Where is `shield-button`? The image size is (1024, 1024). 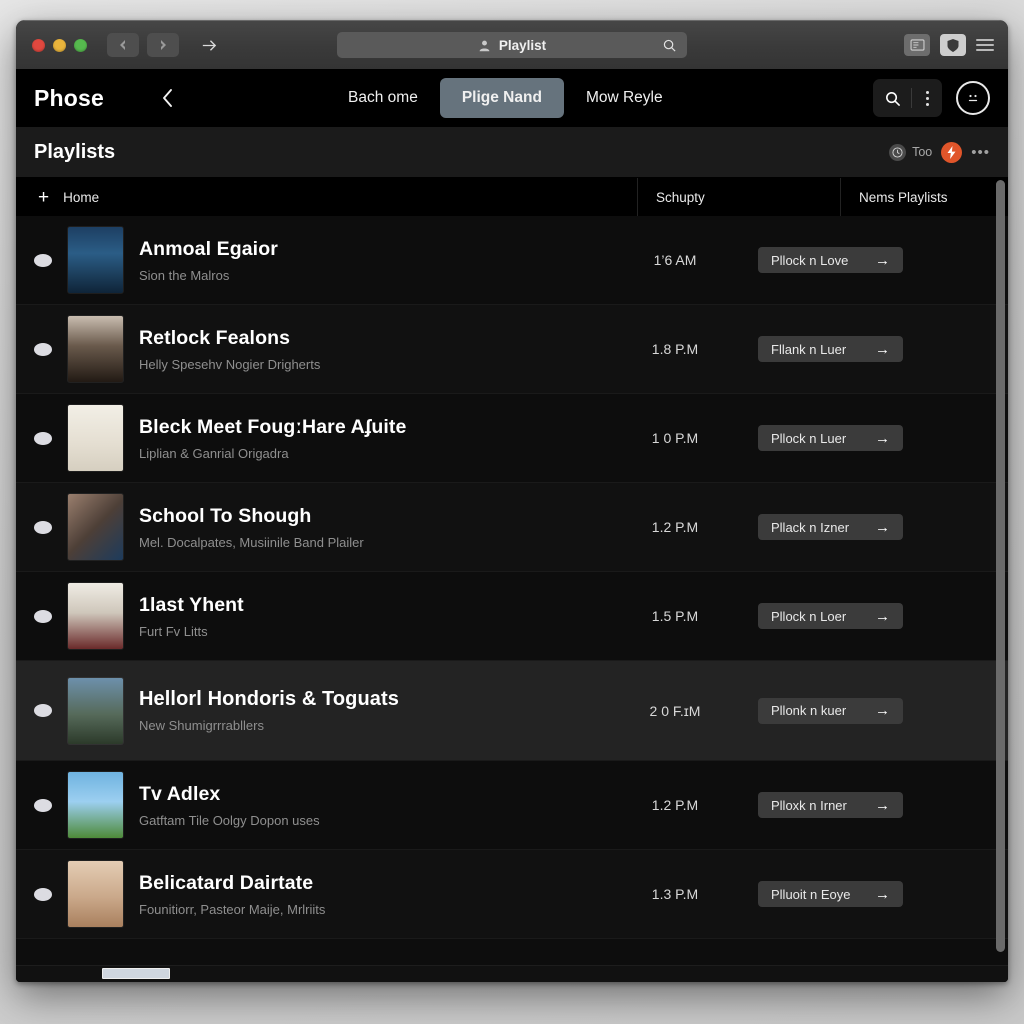
shield-button is located at coordinates (953, 45).